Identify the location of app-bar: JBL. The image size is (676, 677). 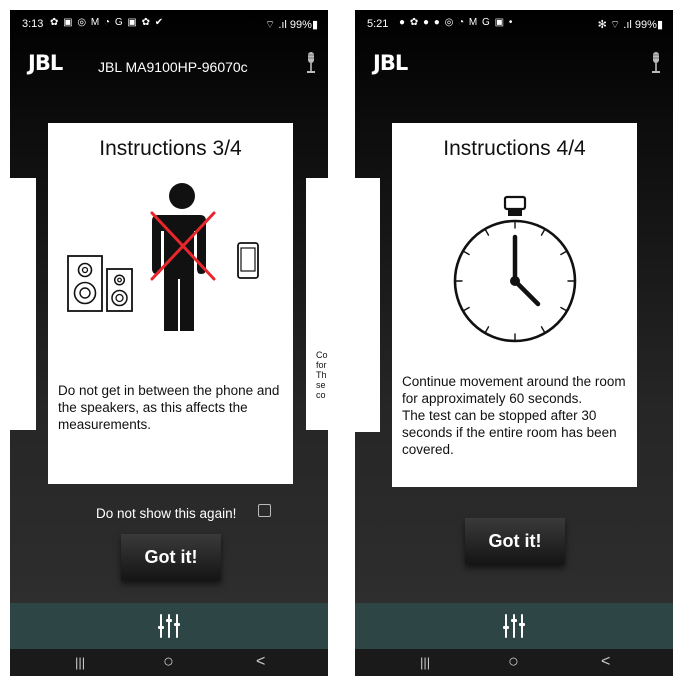
(514, 63).